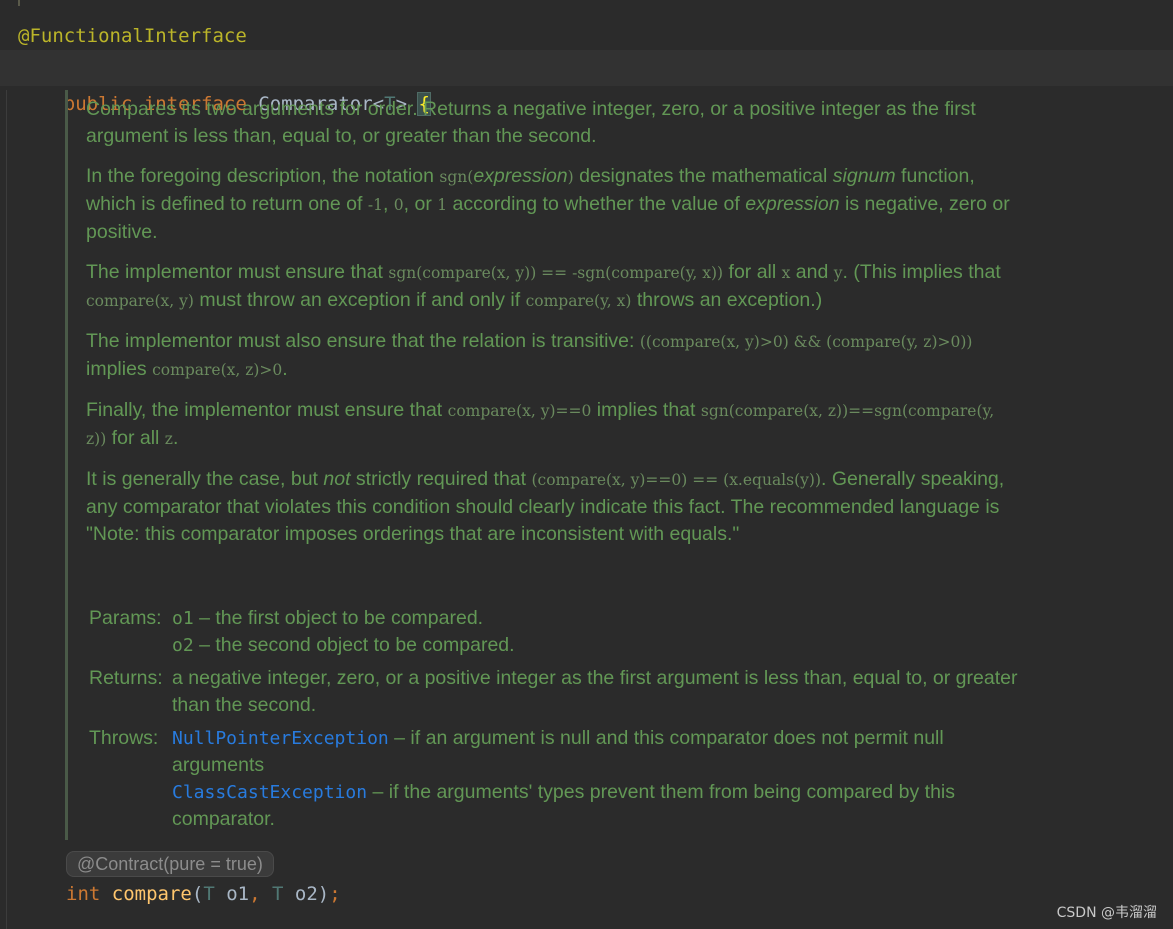  I want to click on doc-text: according to whether the value of, so click(596, 204).